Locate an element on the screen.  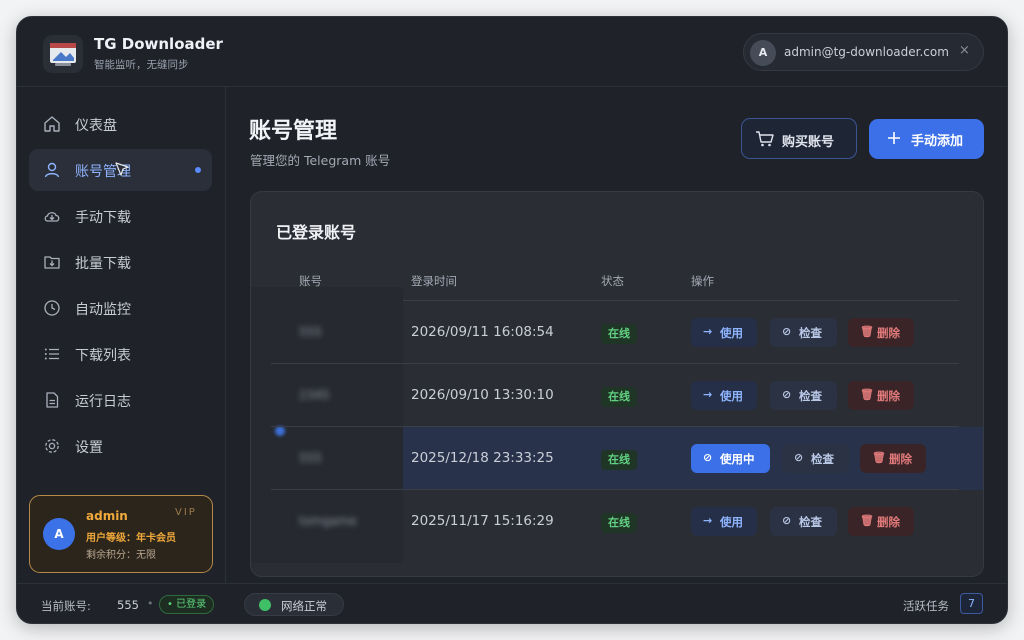
status-bar: 当前账号: 555 • • 已登录 网络正常 活跃任务 7 is located at coordinates (512, 603).